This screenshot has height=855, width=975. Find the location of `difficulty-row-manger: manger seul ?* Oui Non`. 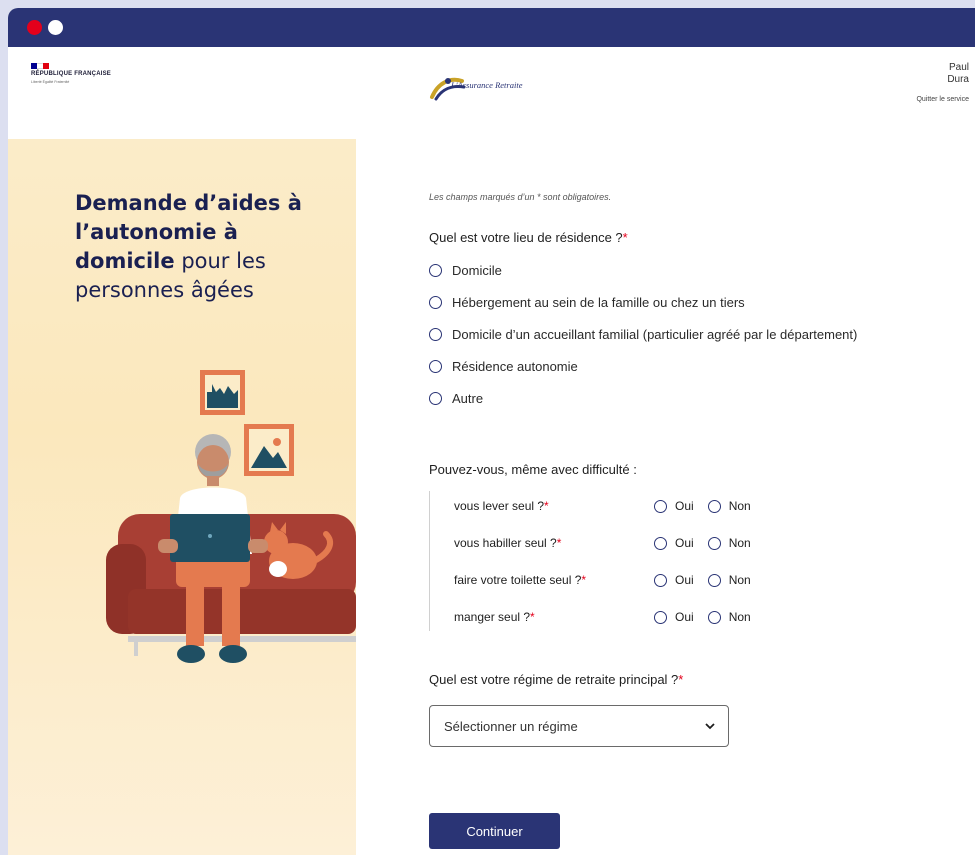

difficulty-row-manger: manger seul ?* Oui Non is located at coordinates (609, 617).